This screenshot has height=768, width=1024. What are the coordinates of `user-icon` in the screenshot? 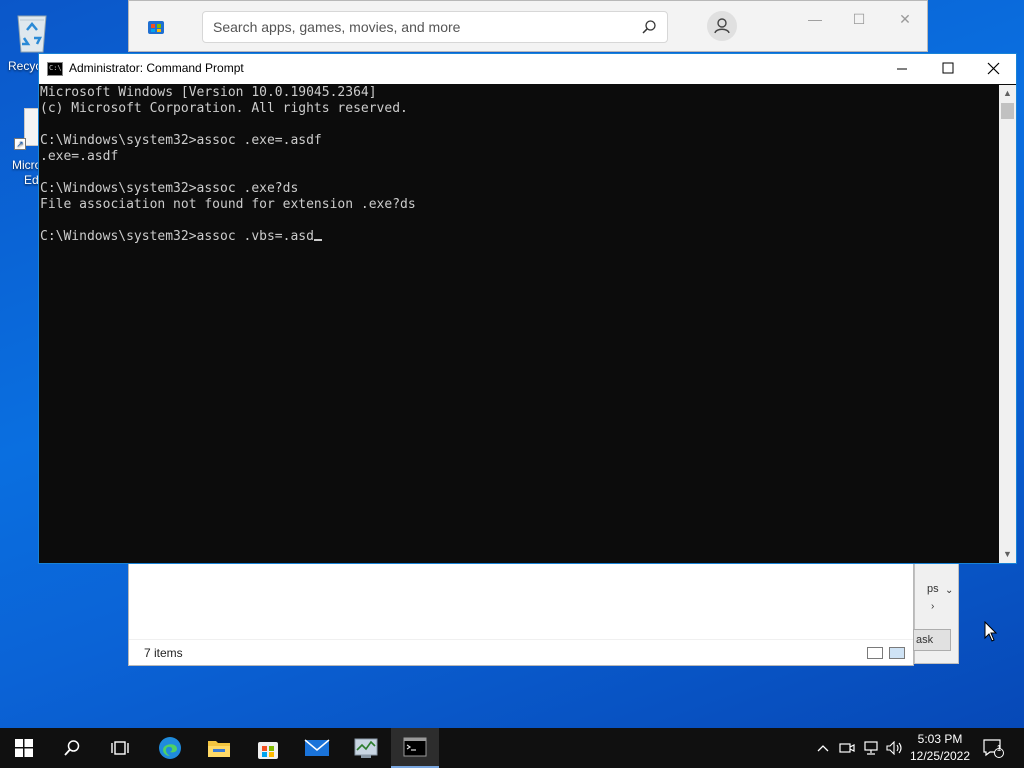 It's located at (722, 26).